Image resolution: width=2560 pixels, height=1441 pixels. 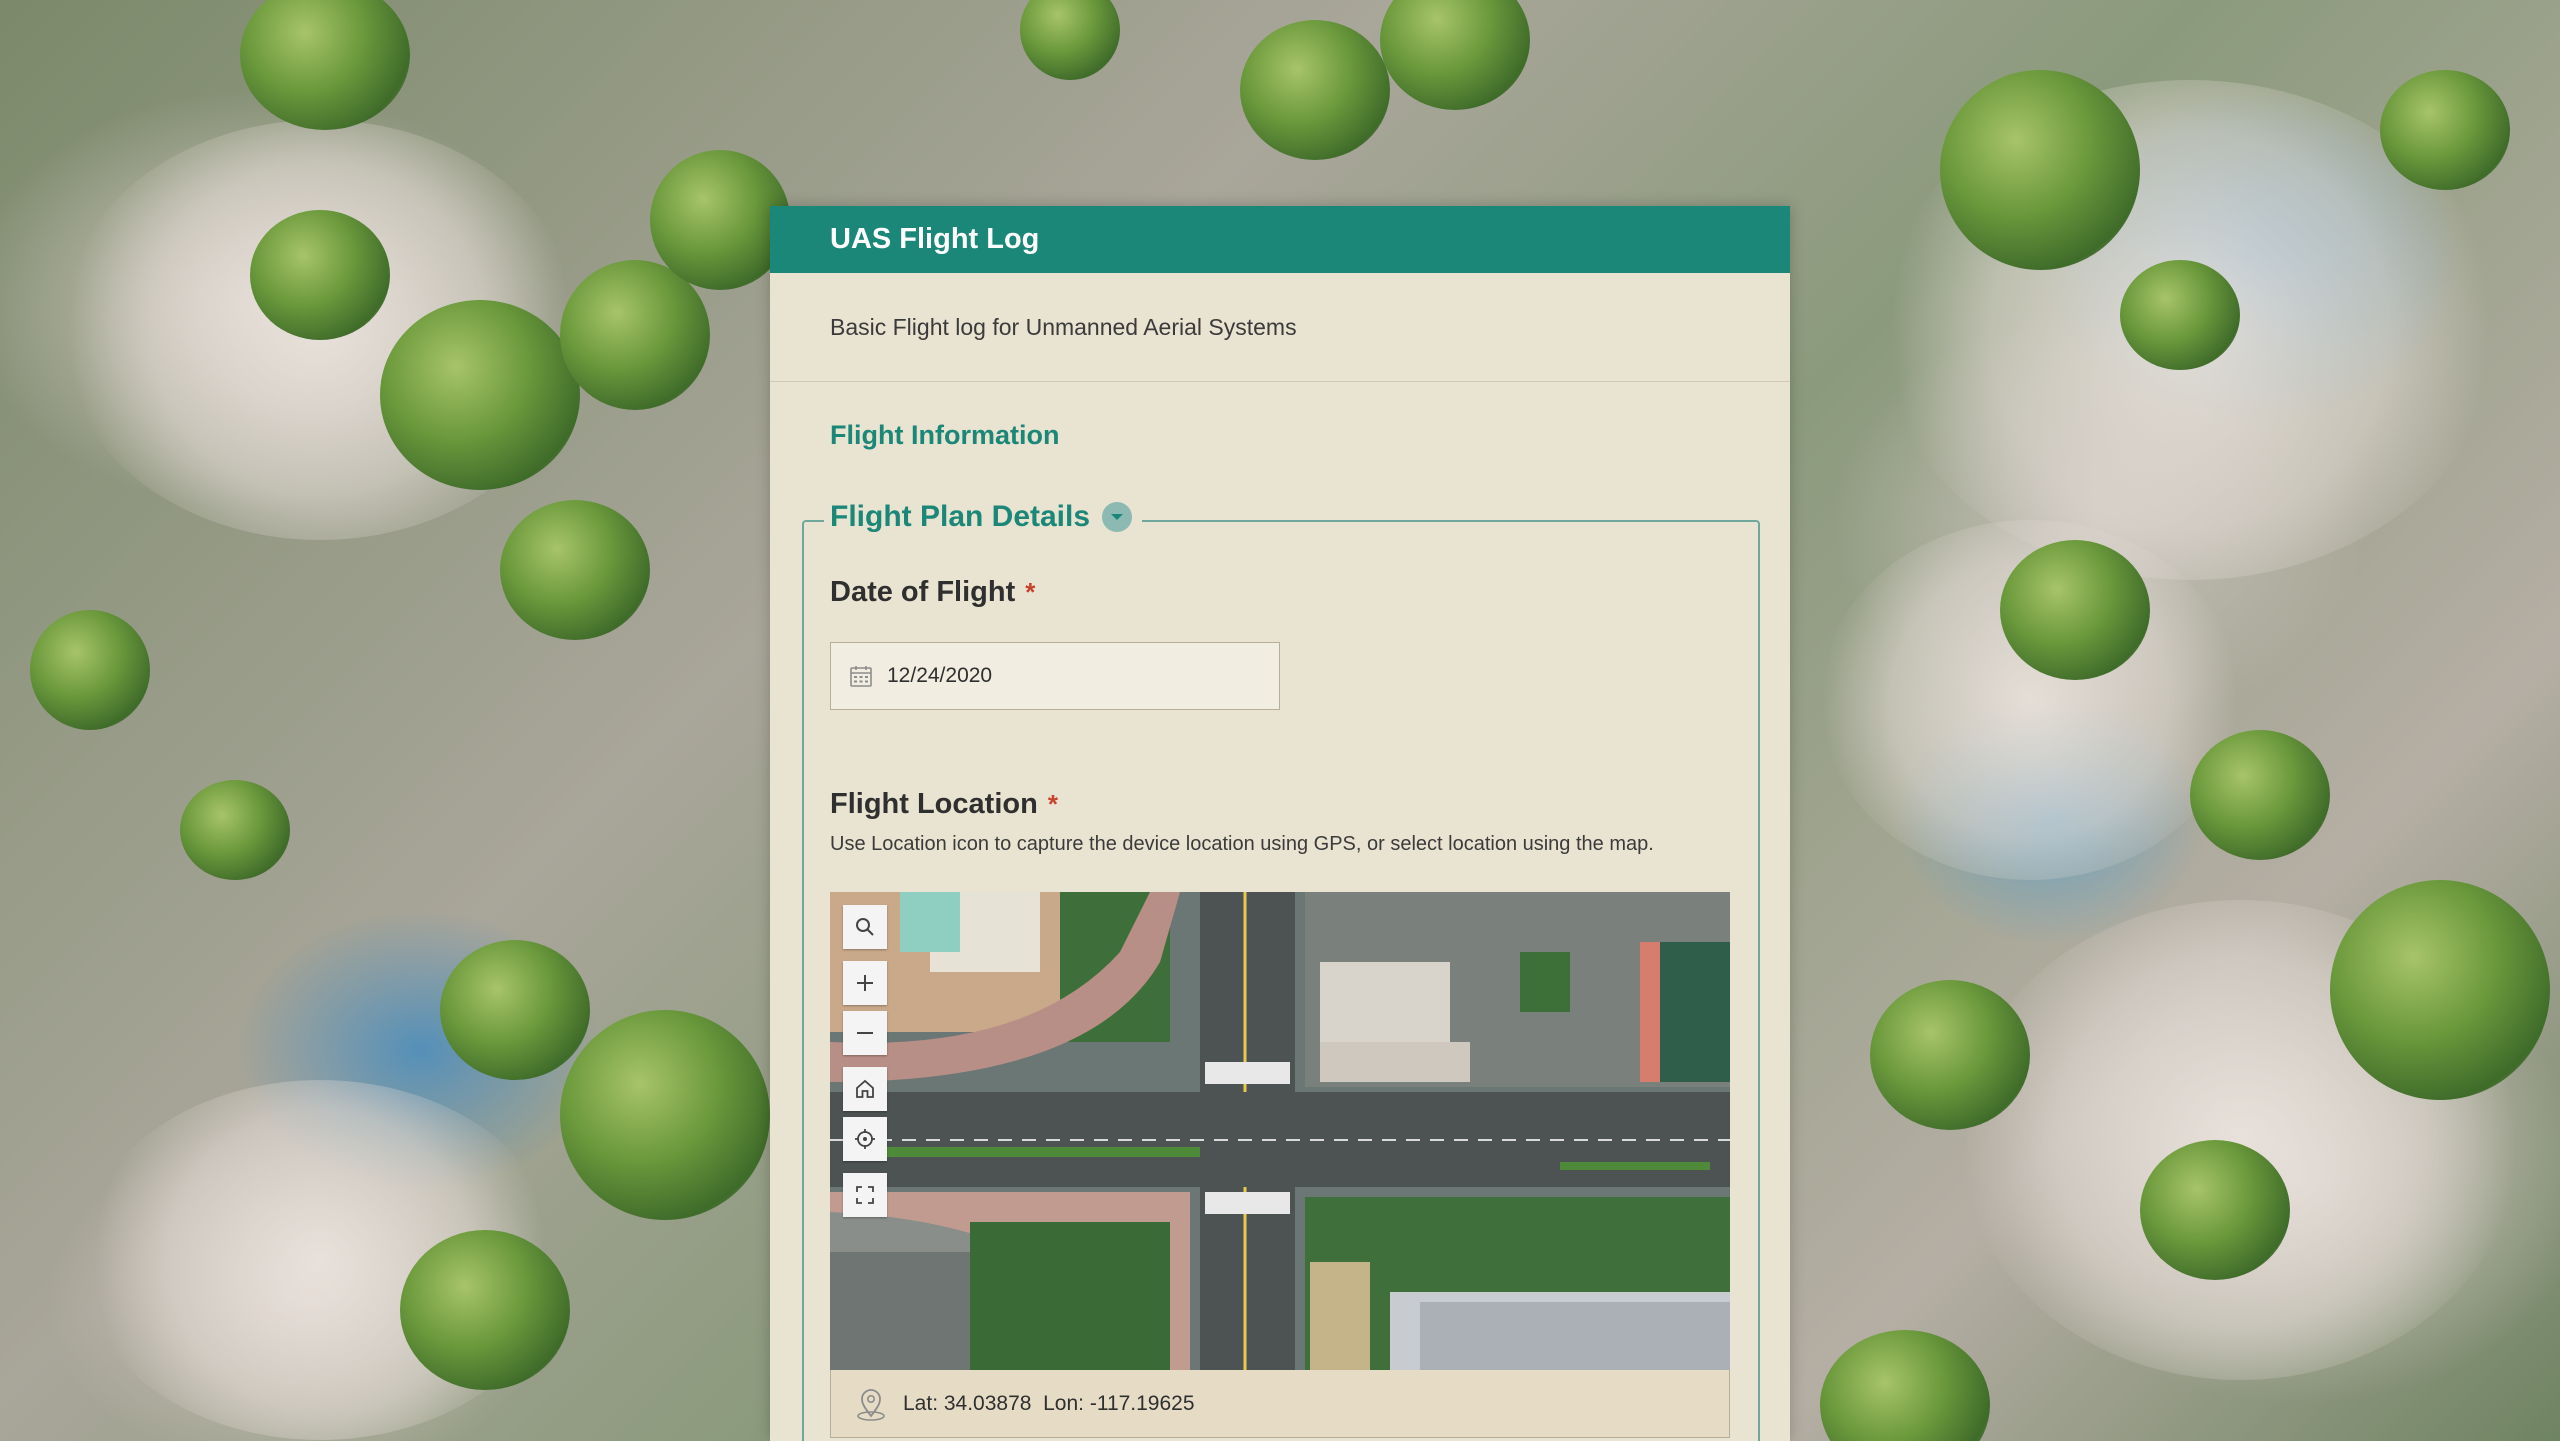 I want to click on form-title: UAS Flight Log, so click(x=935, y=239).